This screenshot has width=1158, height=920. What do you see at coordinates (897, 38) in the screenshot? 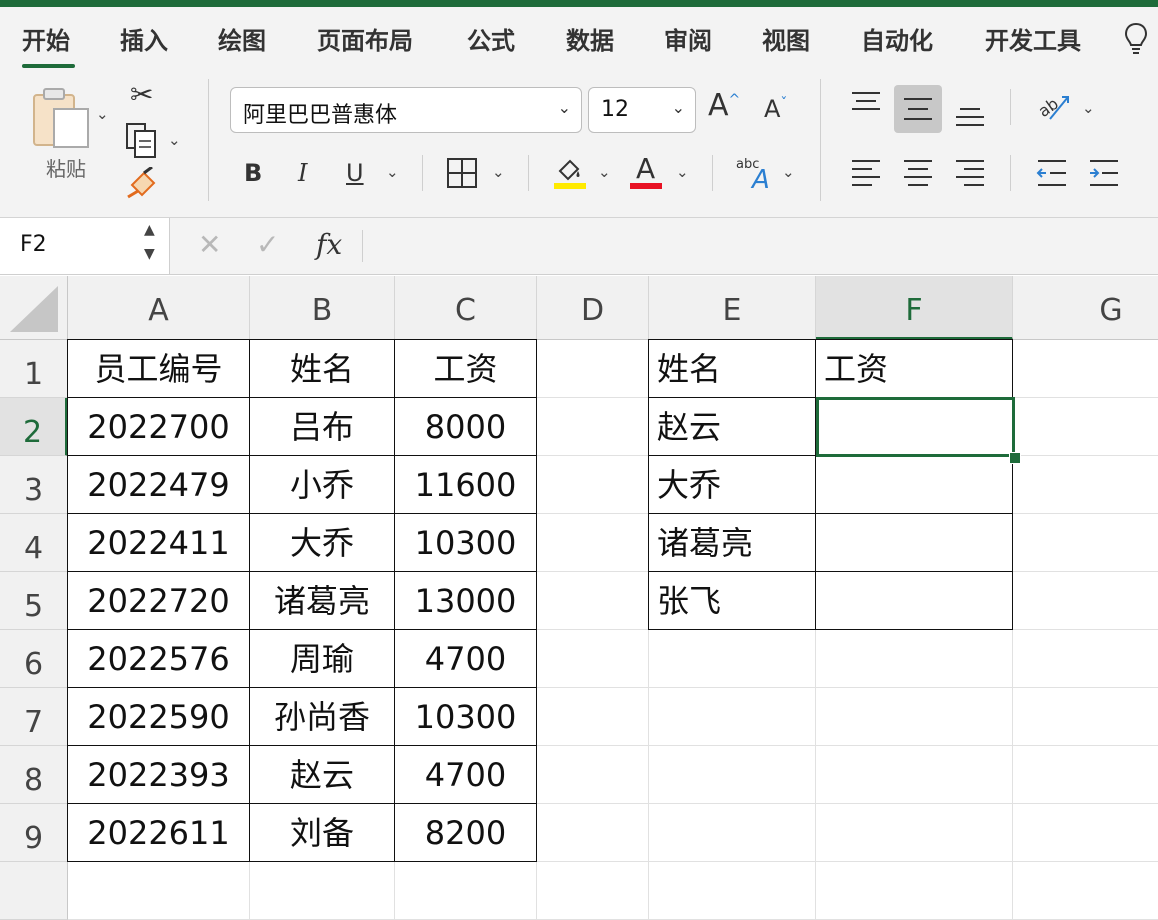
I see `tab-automate: 自动化` at bounding box center [897, 38].